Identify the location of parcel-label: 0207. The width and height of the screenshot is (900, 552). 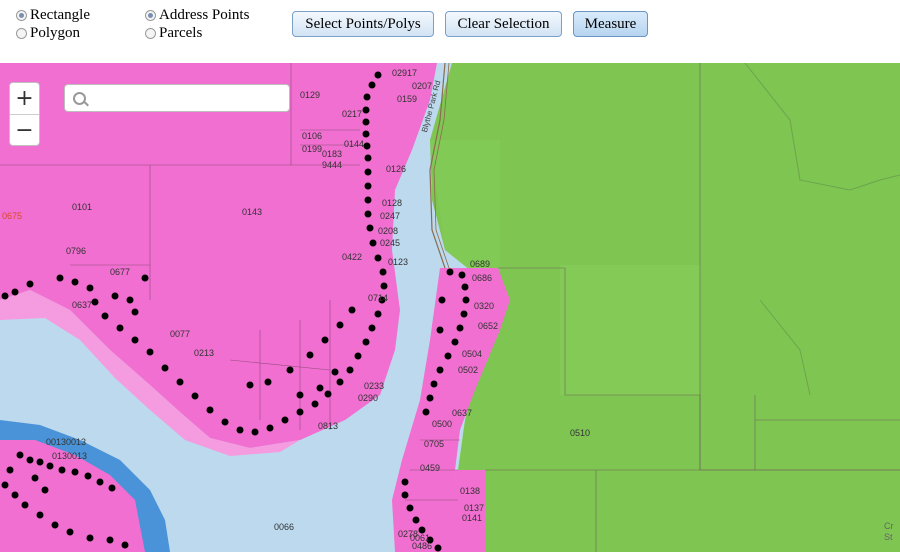
(422, 86).